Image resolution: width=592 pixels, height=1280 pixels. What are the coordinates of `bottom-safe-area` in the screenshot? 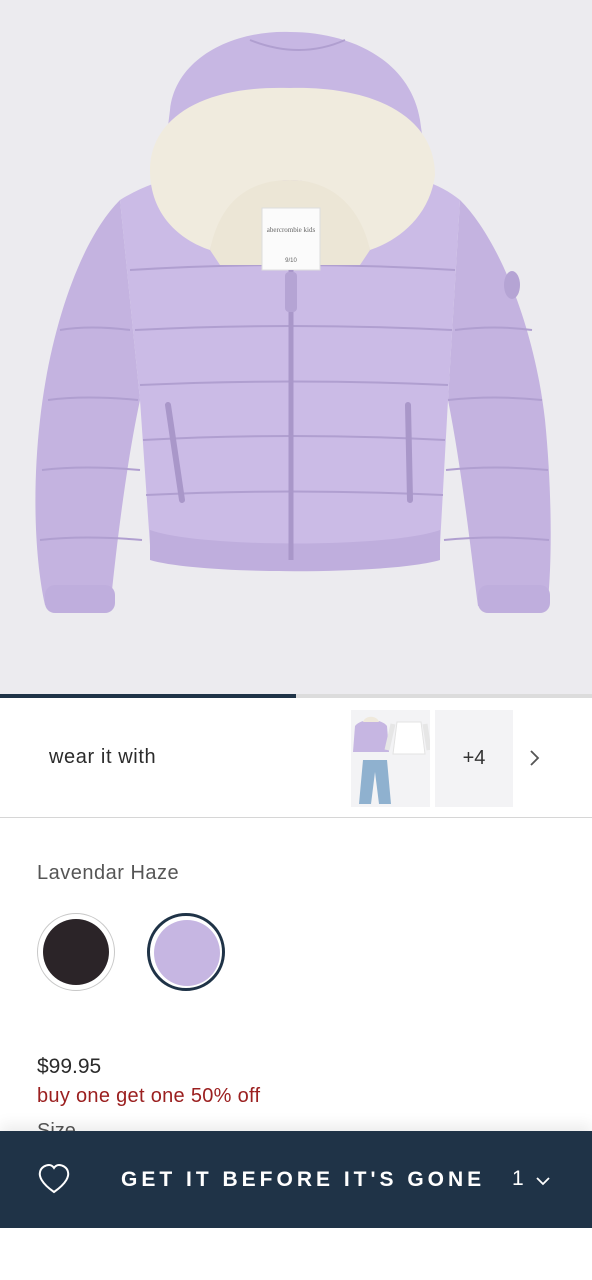 It's located at (296, 1254).